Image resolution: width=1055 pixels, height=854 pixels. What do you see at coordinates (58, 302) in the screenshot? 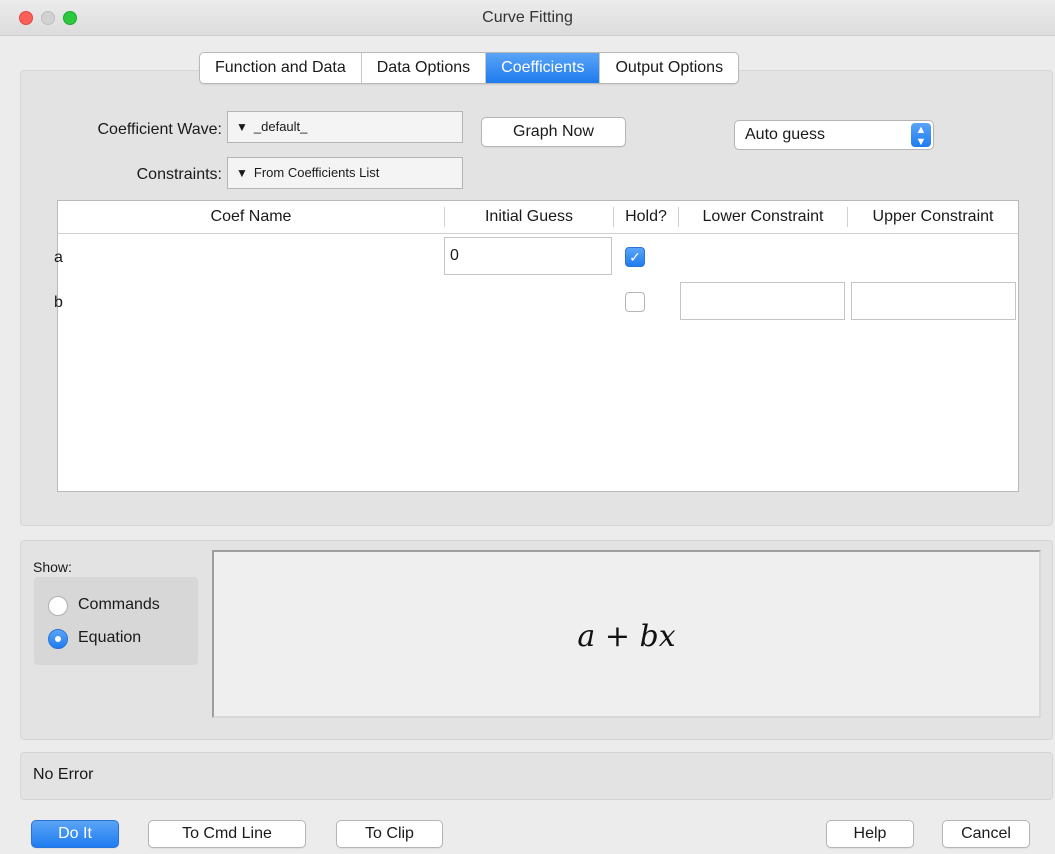
I see `coef-name-b: b` at bounding box center [58, 302].